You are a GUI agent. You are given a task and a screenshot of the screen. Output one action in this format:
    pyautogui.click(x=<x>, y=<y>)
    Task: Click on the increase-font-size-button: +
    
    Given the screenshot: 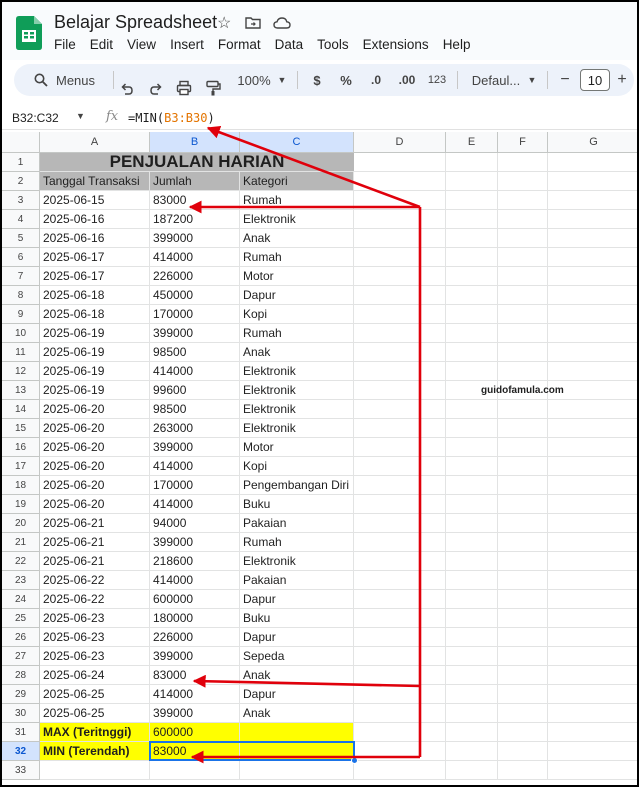 What is the action you would take?
    pyautogui.click(x=622, y=80)
    